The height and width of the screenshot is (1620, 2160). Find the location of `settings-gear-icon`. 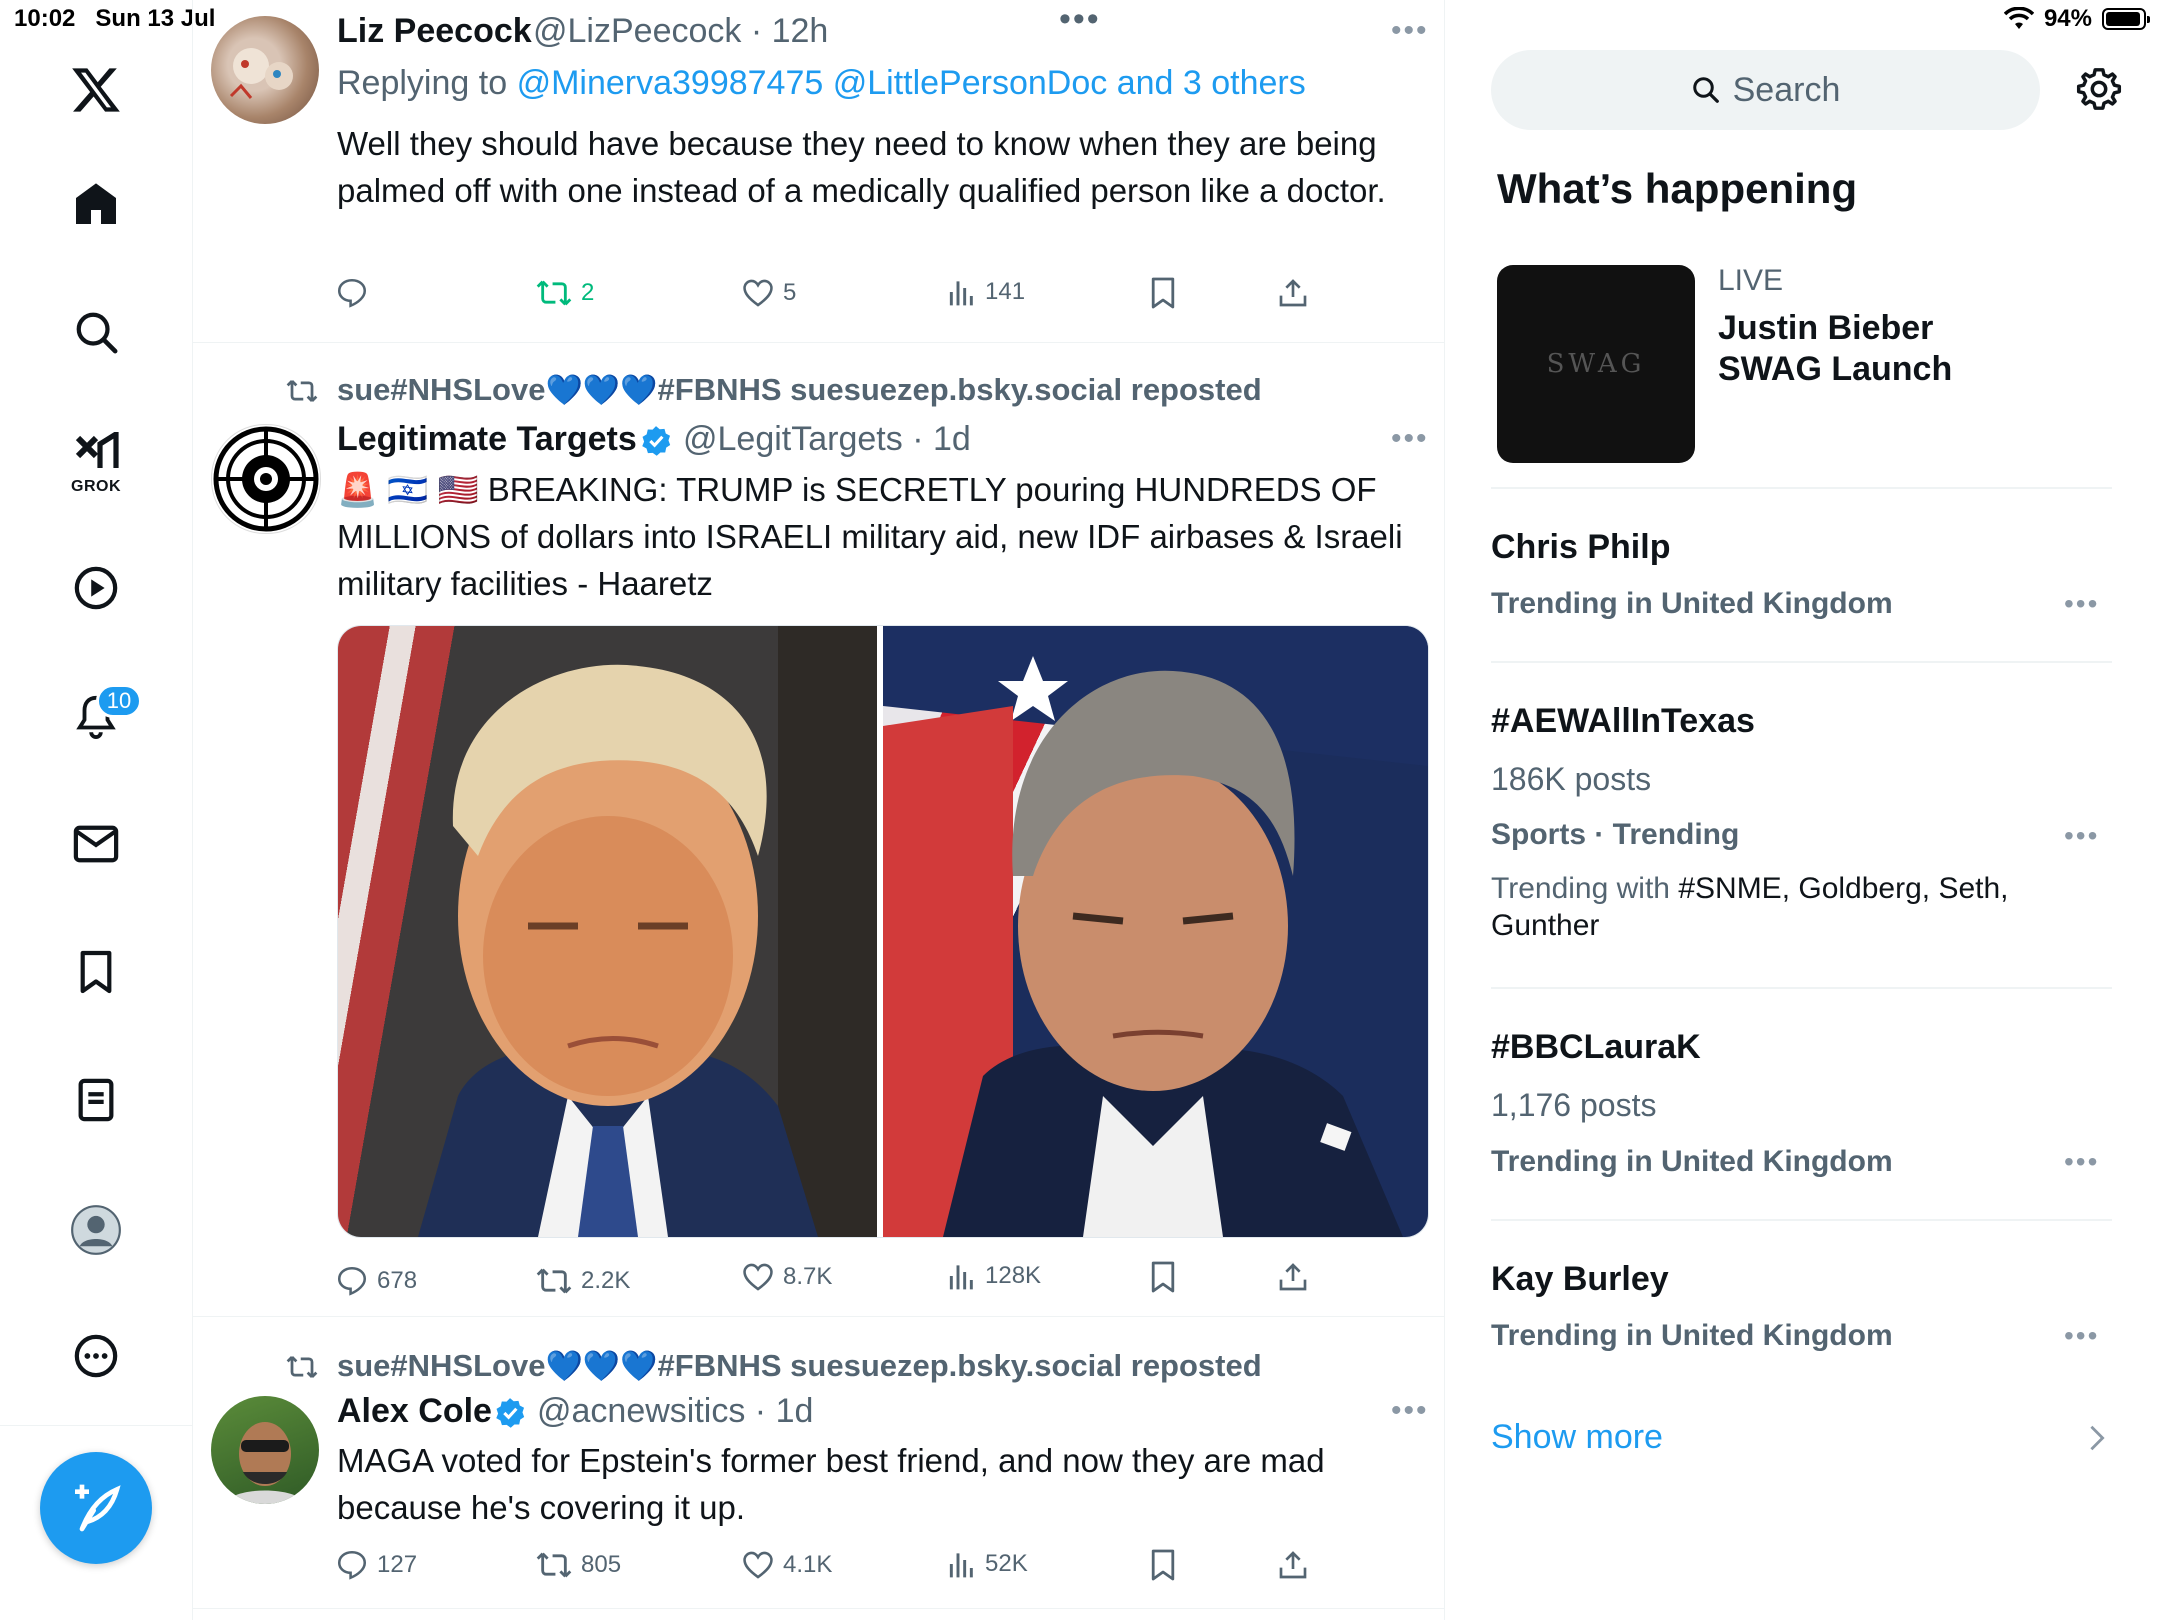

settings-gear-icon is located at coordinates (2099, 89).